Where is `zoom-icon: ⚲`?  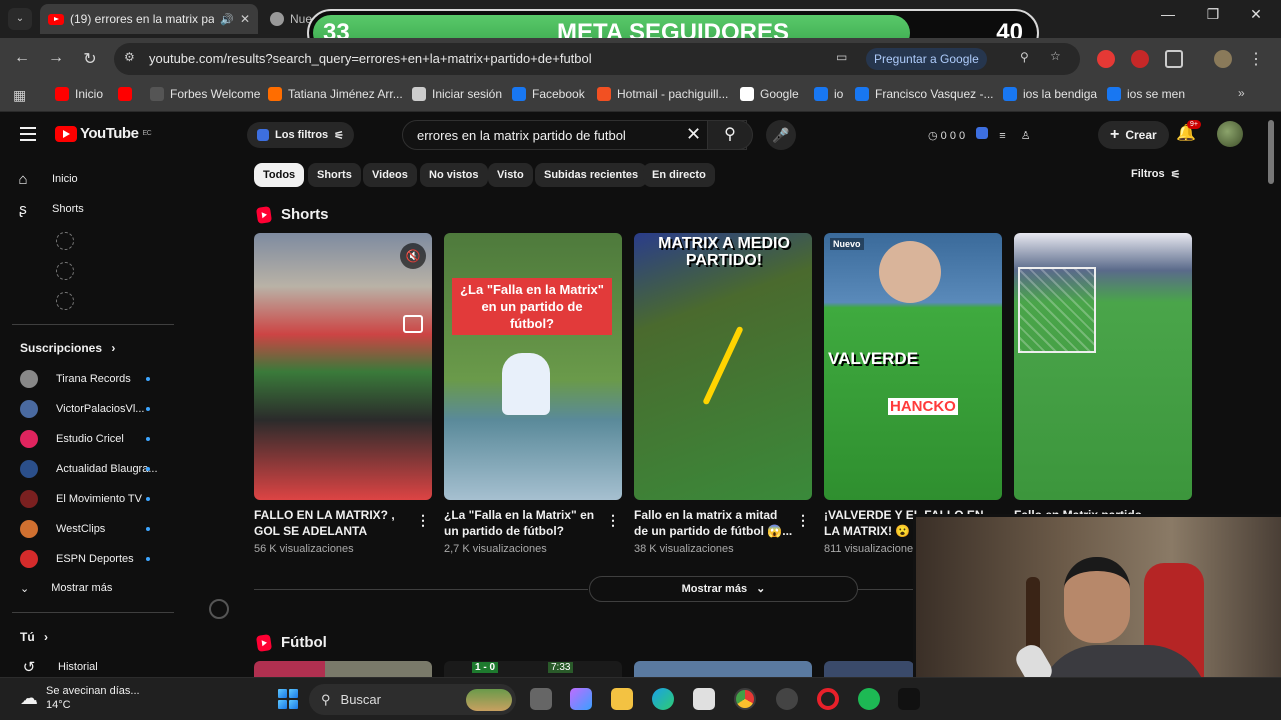
zoom-icon: ⚲ is located at coordinates (1024, 57).